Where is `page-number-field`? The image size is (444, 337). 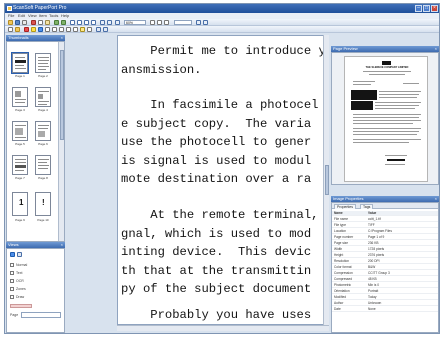
page-number-field is located at coordinates (183, 22).